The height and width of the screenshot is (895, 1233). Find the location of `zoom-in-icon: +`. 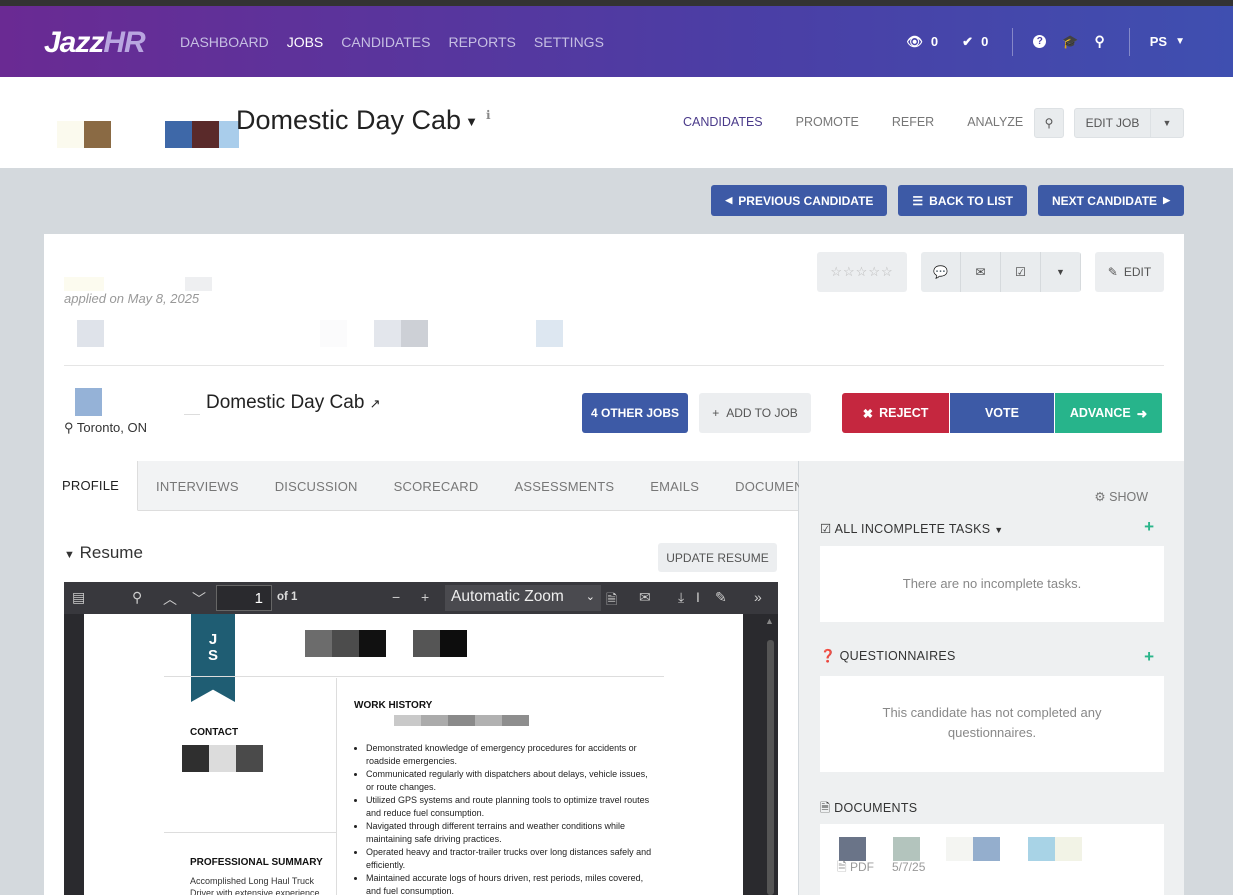

zoom-in-icon: + is located at coordinates (425, 597).